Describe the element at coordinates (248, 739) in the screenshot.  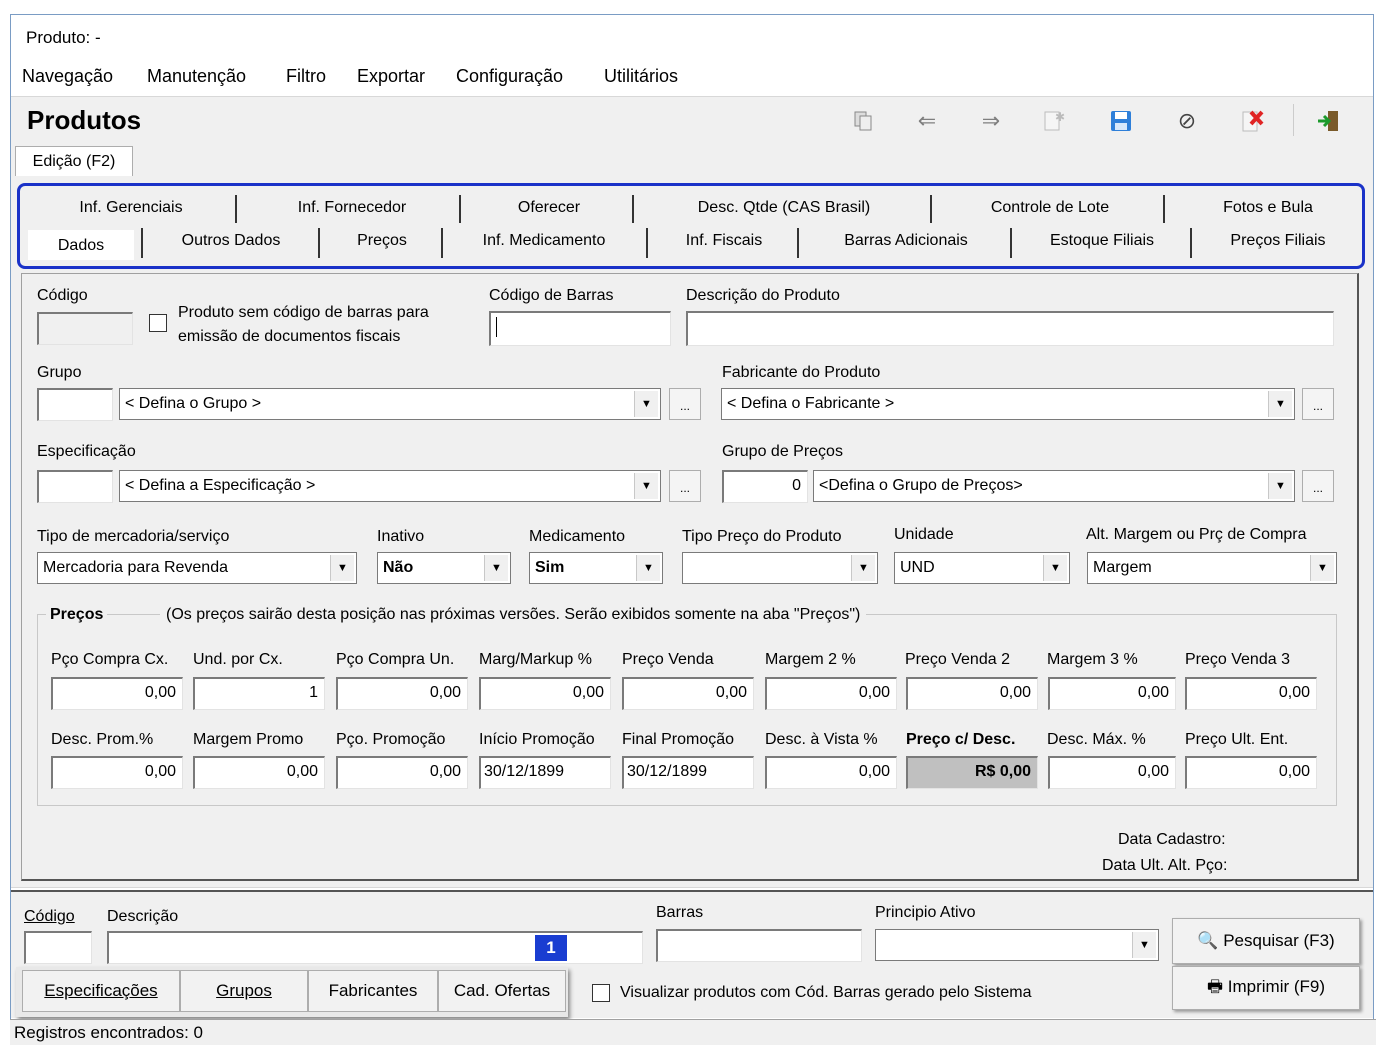
I see `margem-promo-label: Margem Promo` at that location.